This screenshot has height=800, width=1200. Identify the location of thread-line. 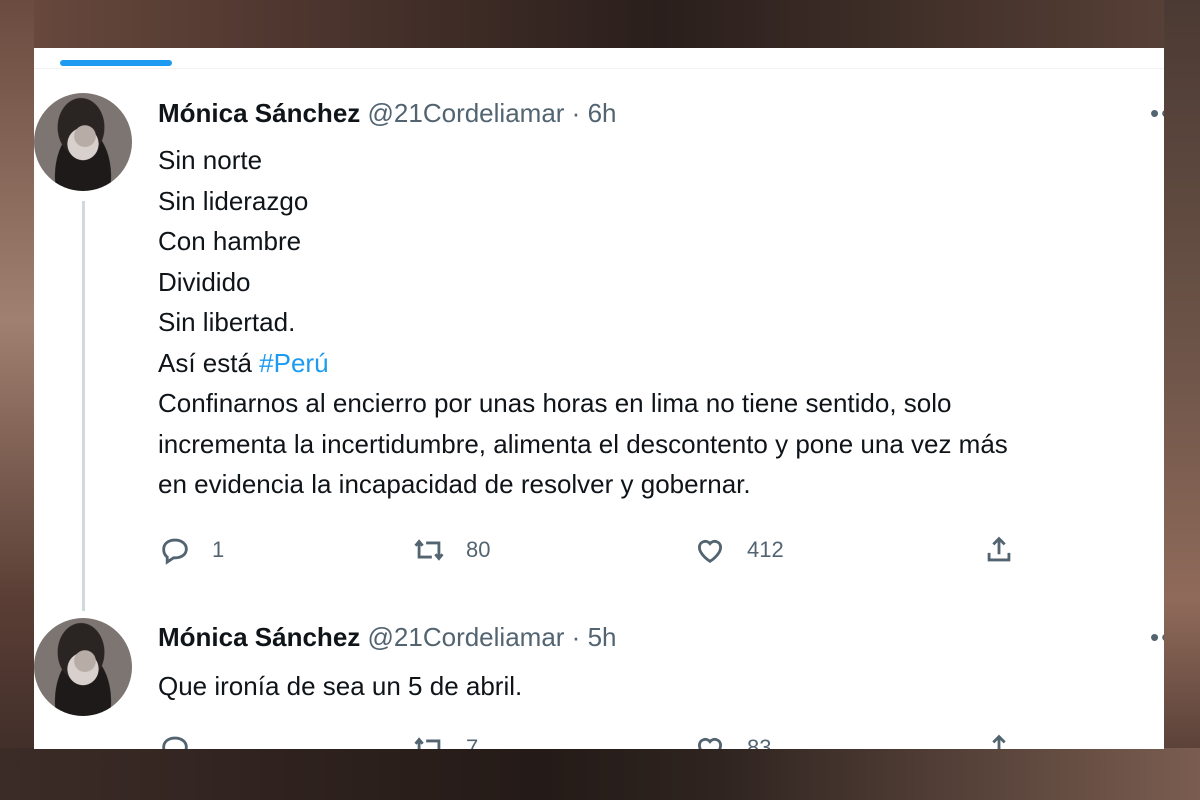
(83, 406).